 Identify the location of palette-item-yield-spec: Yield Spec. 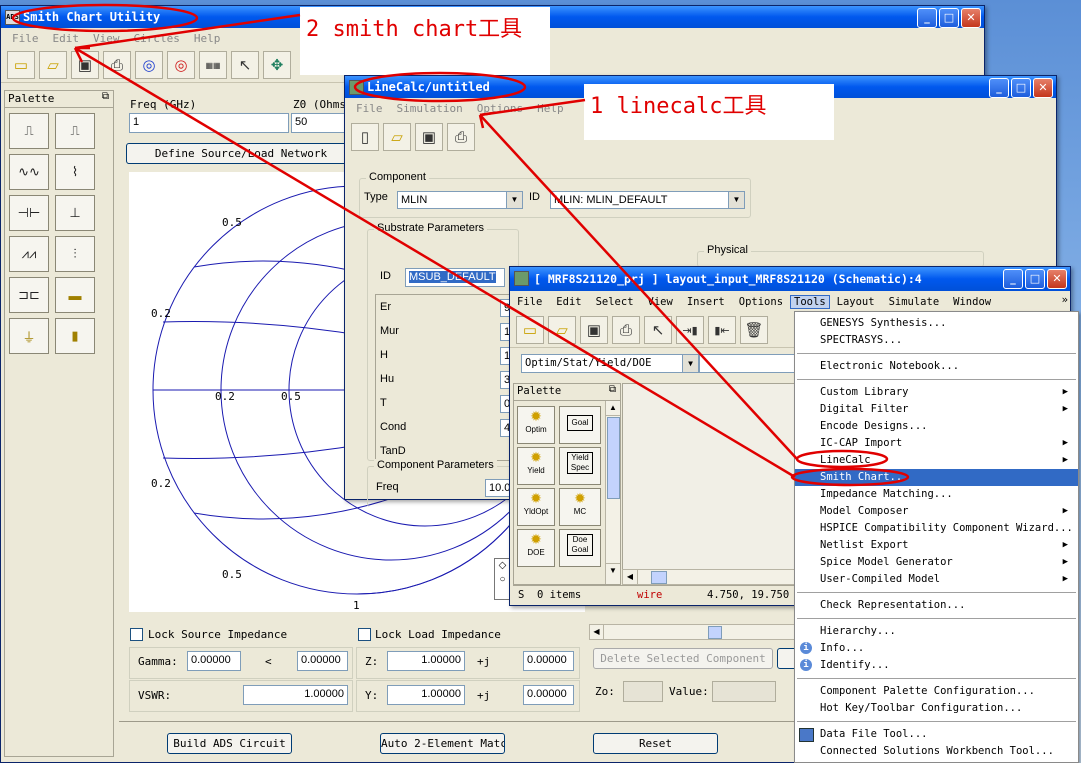
(580, 466).